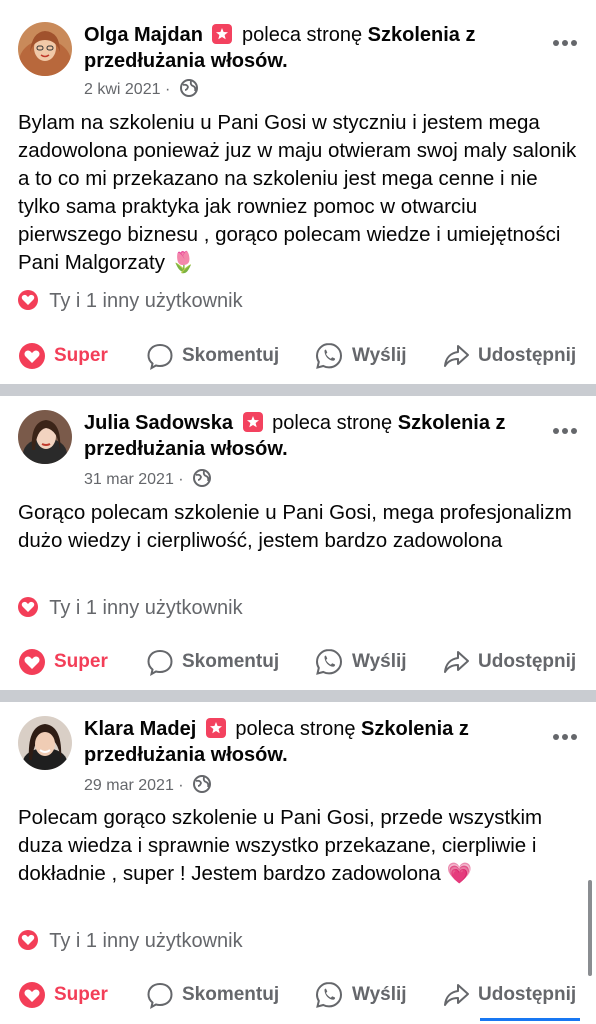 This screenshot has height=1024, width=596. What do you see at coordinates (140, 729) in the screenshot?
I see `author-name: Klara Madej` at bounding box center [140, 729].